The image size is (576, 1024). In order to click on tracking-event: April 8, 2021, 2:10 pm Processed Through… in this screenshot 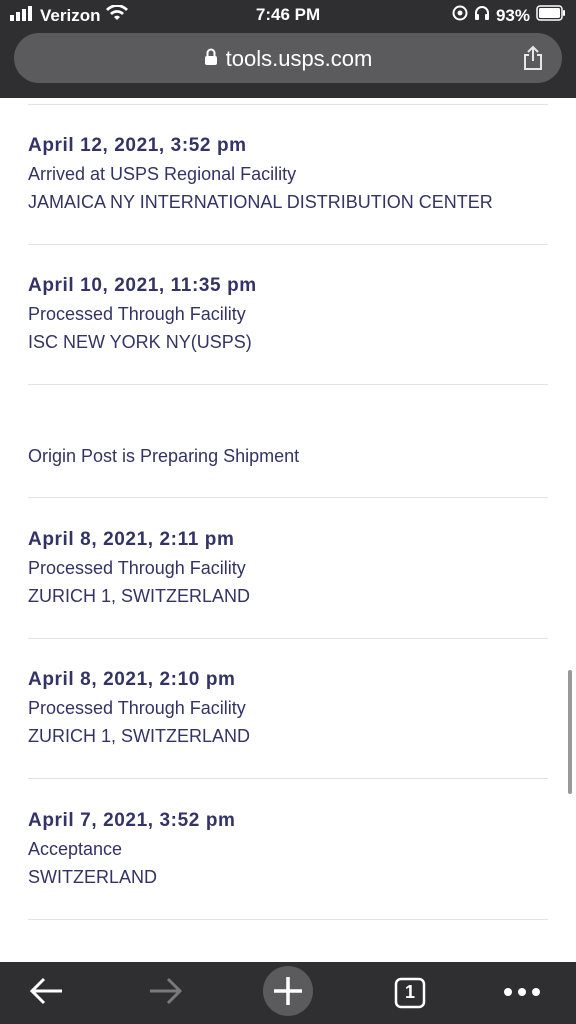, I will do `click(288, 708)`.